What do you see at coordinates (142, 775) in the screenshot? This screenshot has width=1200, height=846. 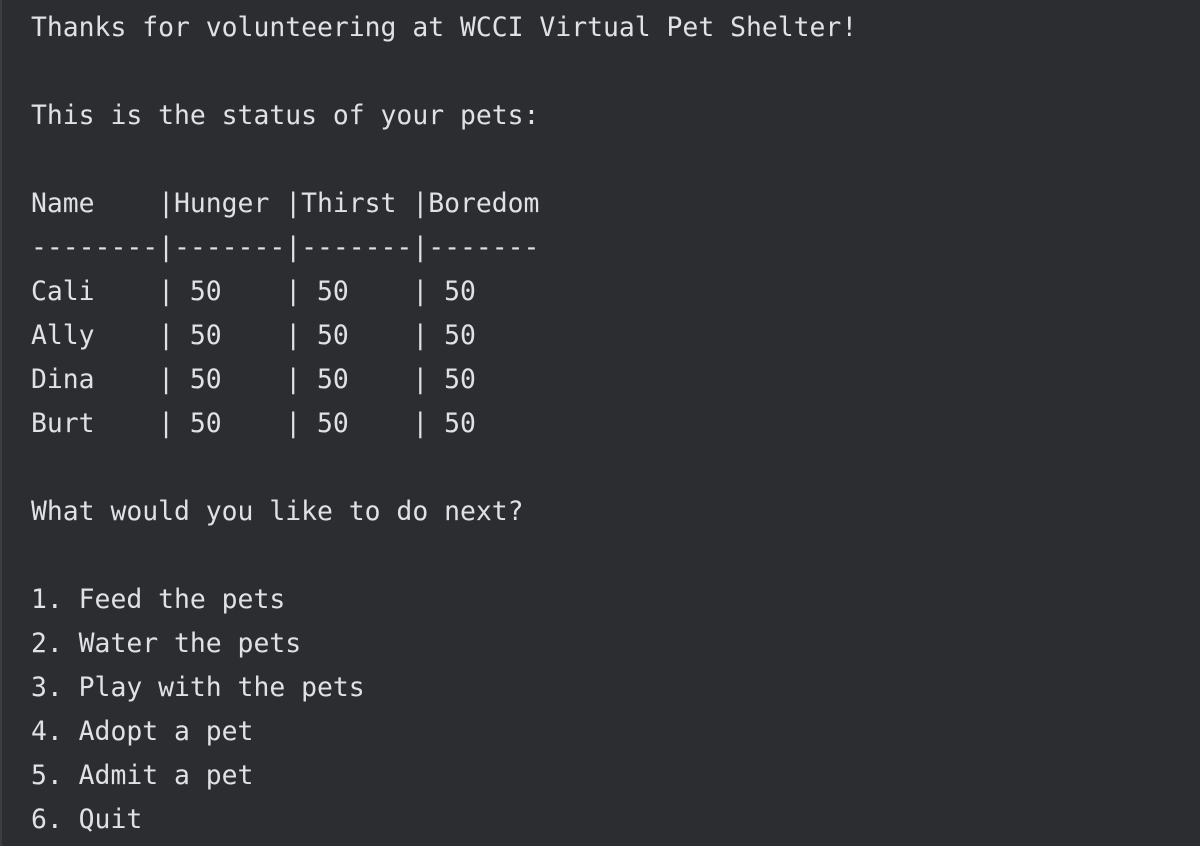 I see `menu-option-admit: 5. Admit a pet` at bounding box center [142, 775].